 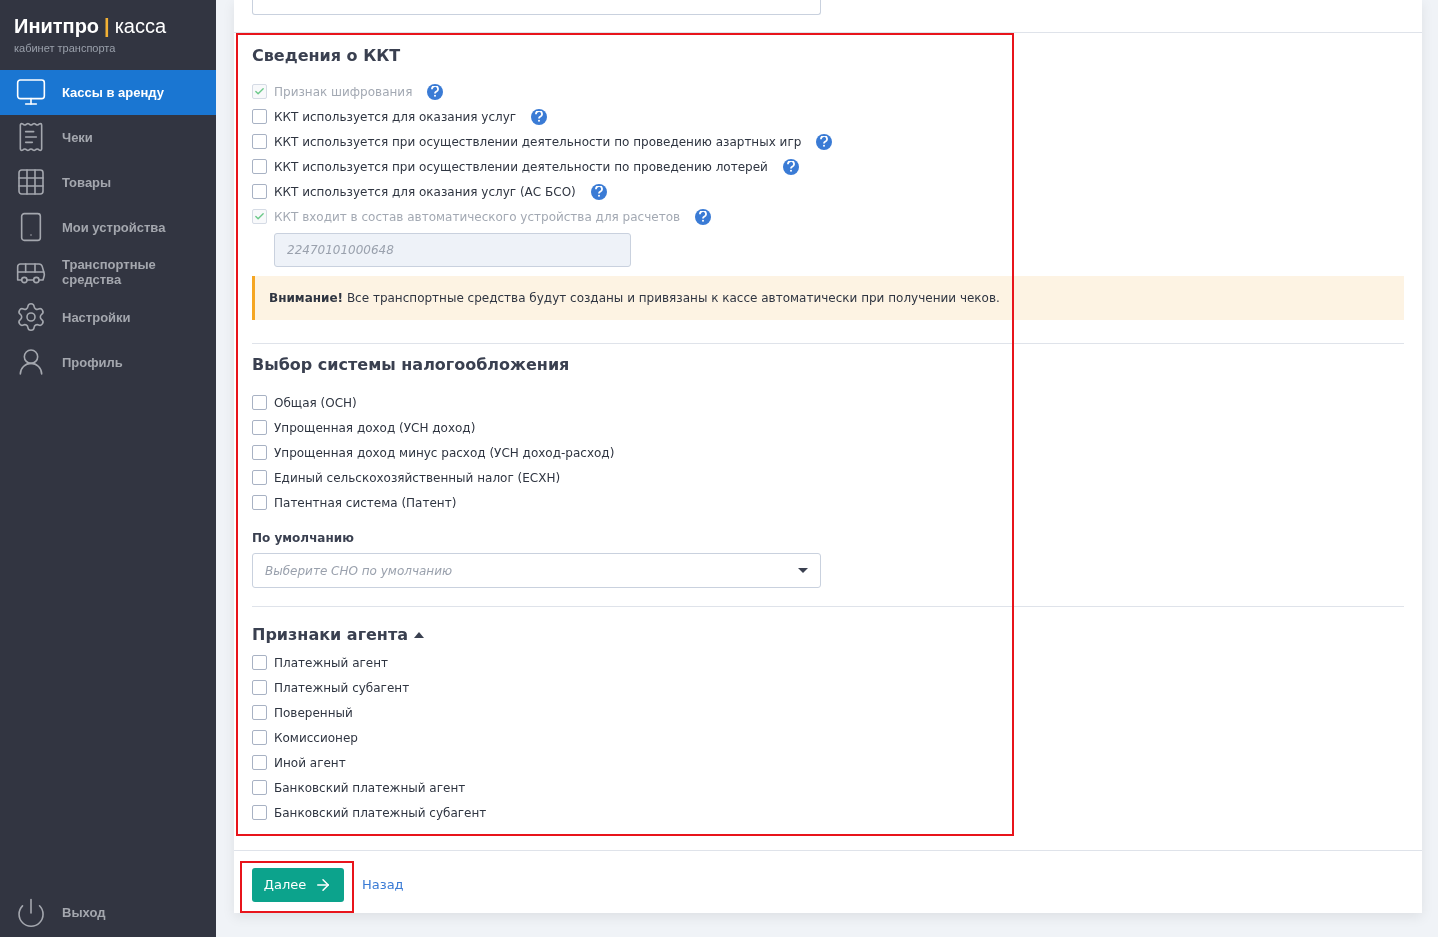 What do you see at coordinates (31, 317) in the screenshot?
I see `settings-icon` at bounding box center [31, 317].